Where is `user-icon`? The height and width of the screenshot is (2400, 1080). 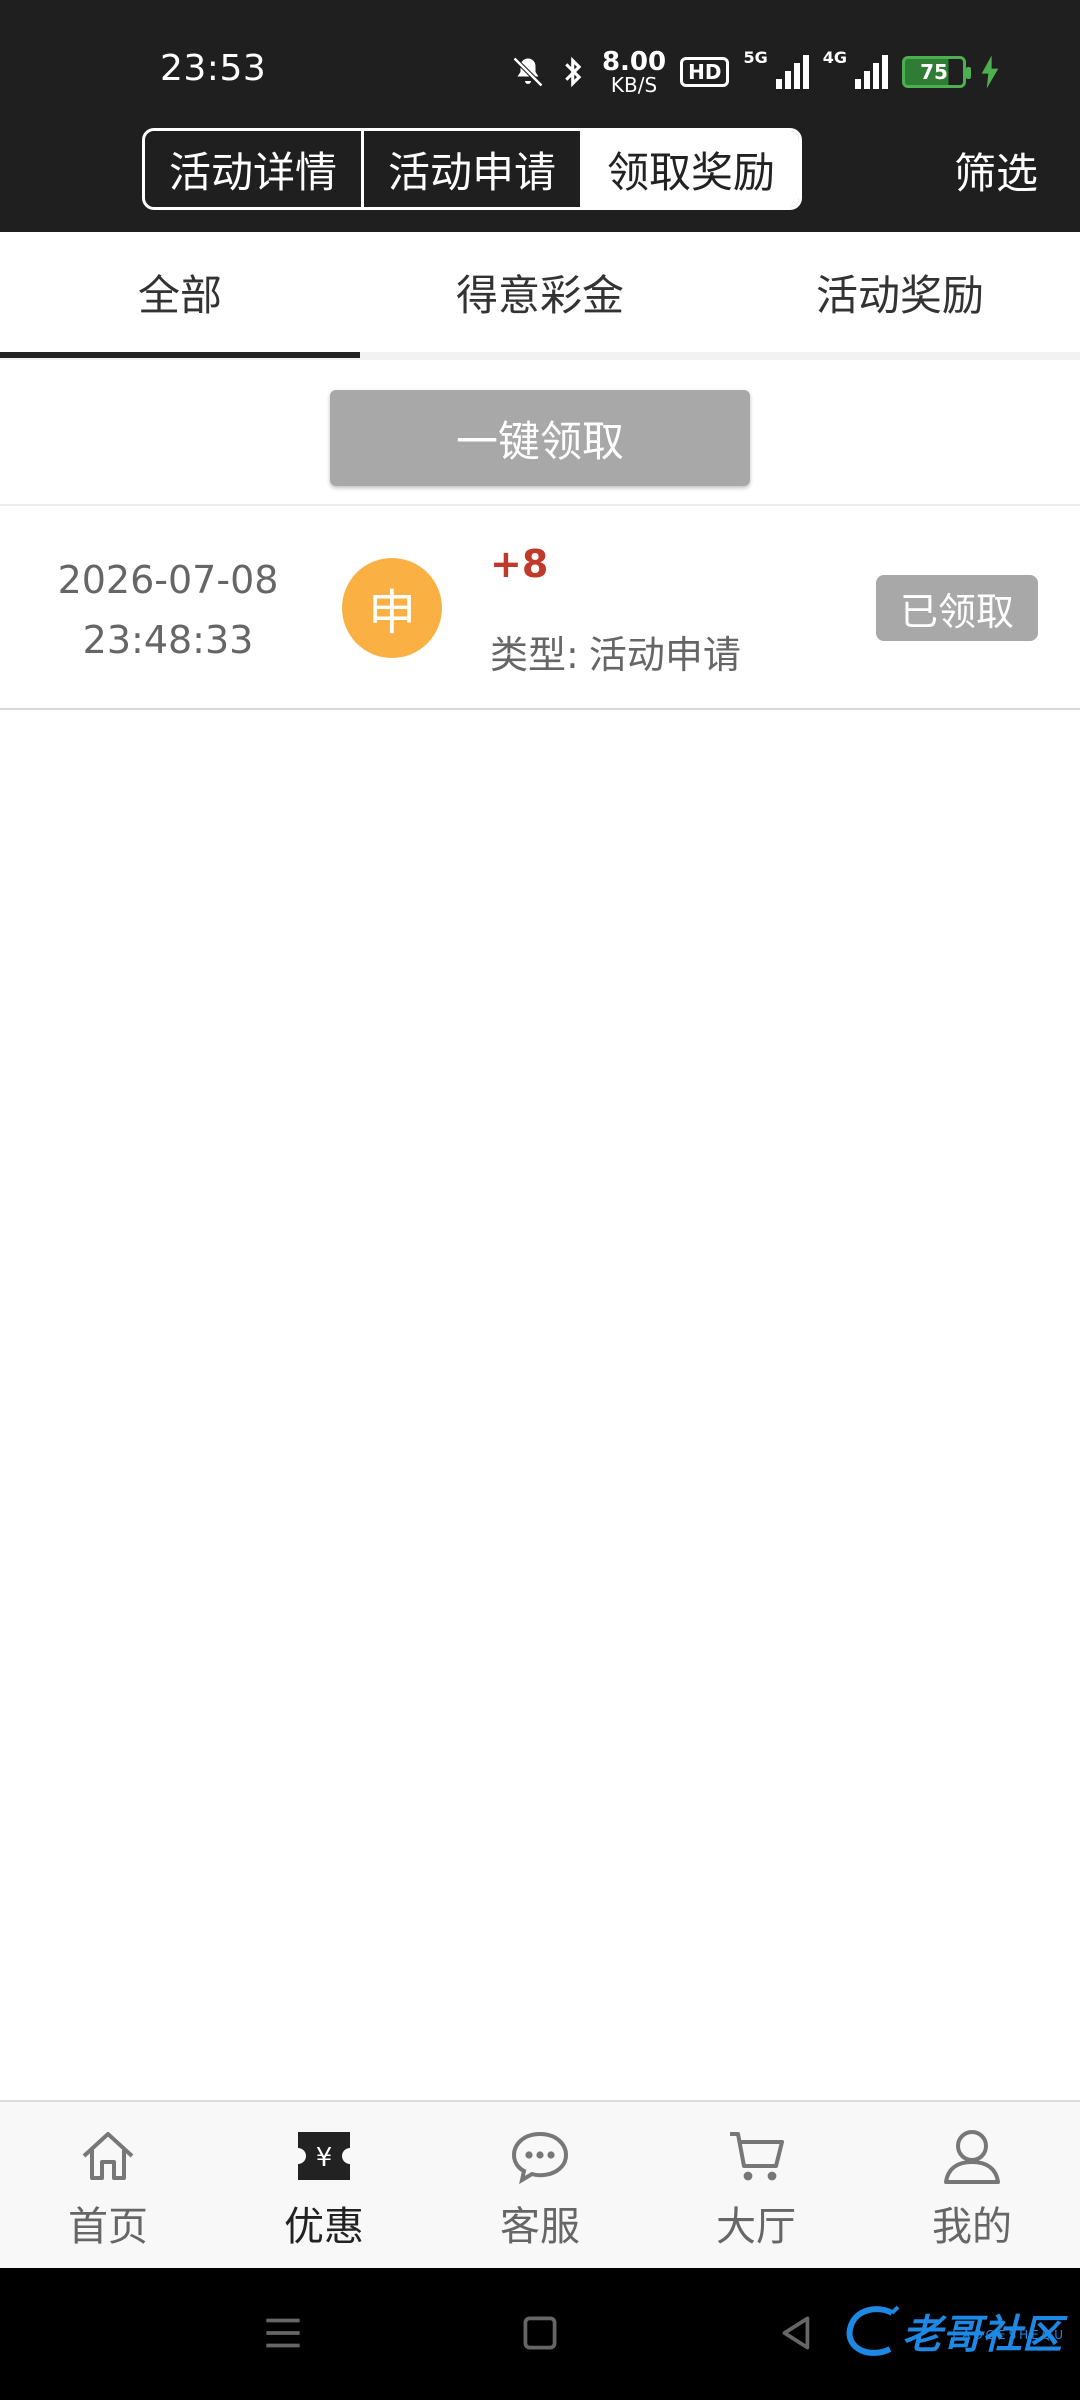 user-icon is located at coordinates (972, 2157).